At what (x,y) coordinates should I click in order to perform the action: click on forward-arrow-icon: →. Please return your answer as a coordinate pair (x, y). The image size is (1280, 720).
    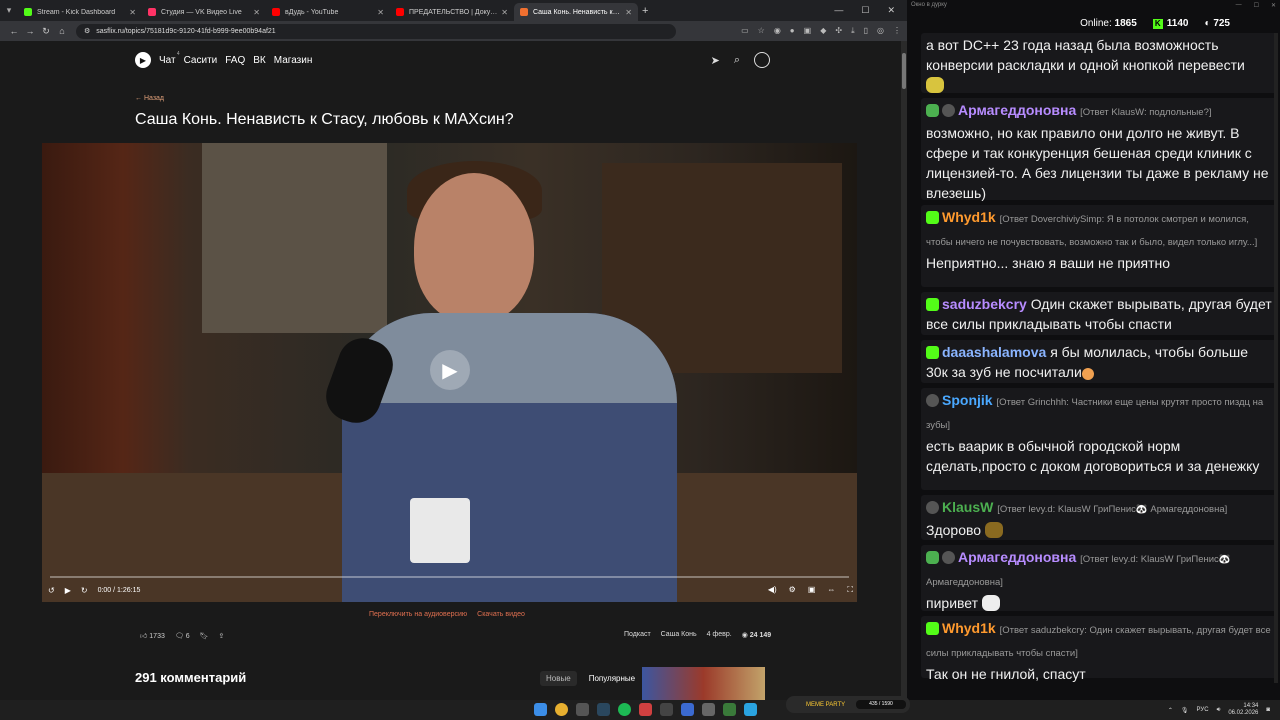
    Looking at the image, I should click on (30, 31).